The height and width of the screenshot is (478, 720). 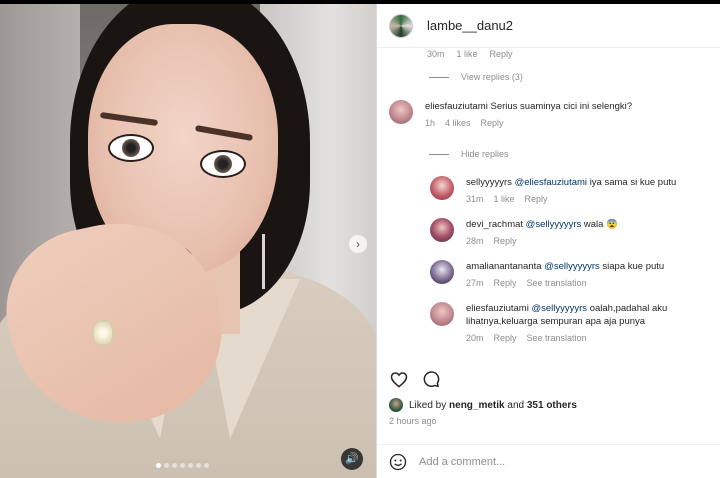 I want to click on liker-avatar, so click(x=396, y=405).